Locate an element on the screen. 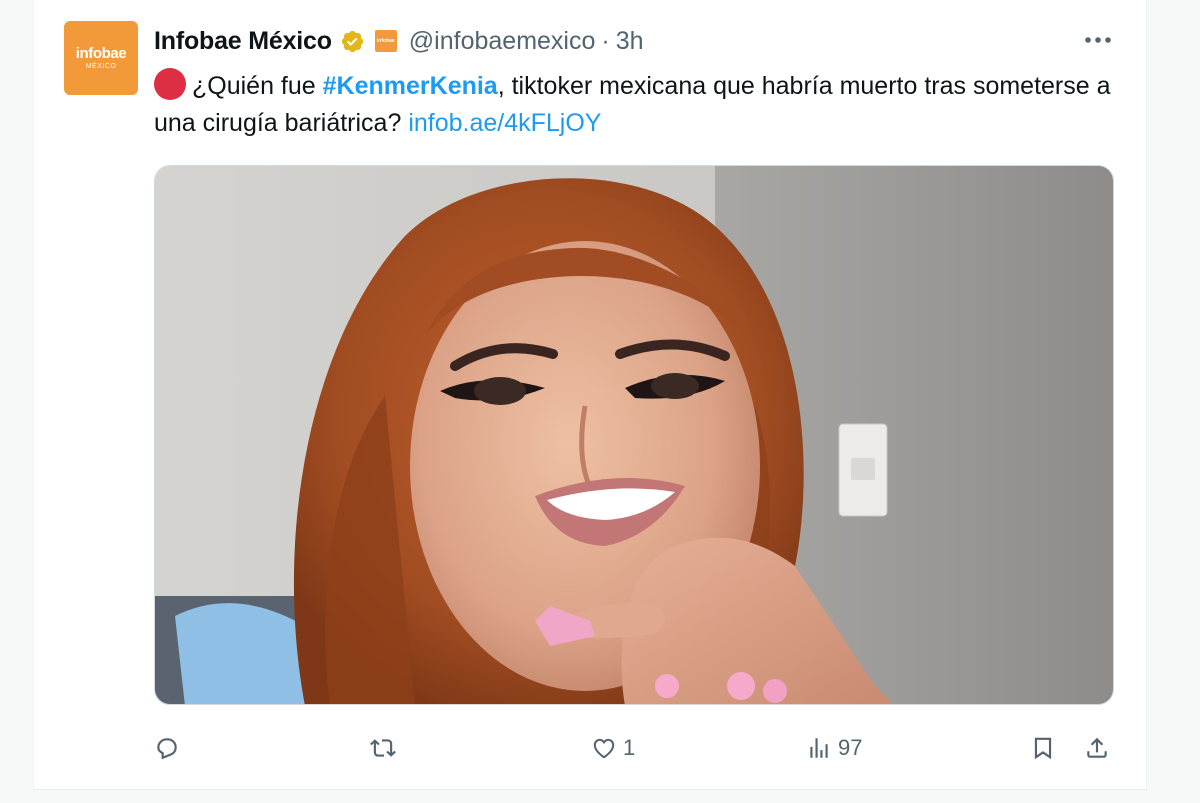 The width and height of the screenshot is (1200, 803). reply-button is located at coordinates (170, 748).